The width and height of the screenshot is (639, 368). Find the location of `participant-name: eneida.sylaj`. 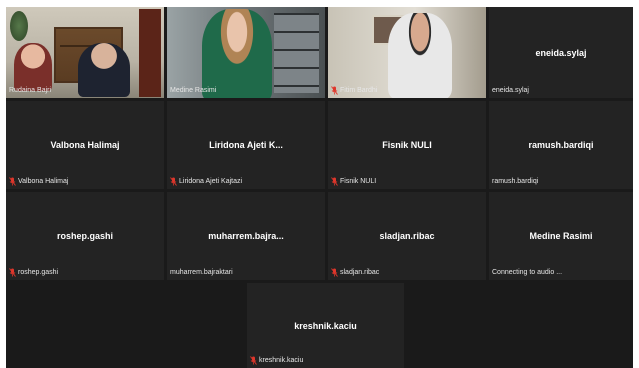

participant-name: eneida.sylaj is located at coordinates (510, 90).